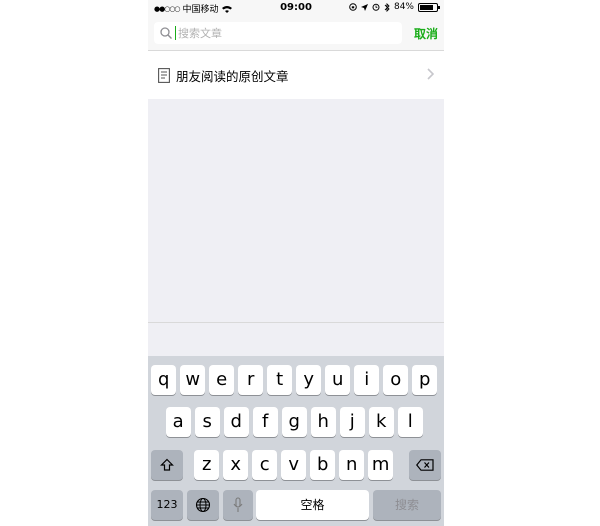  I want to click on shift-icon, so click(167, 464).